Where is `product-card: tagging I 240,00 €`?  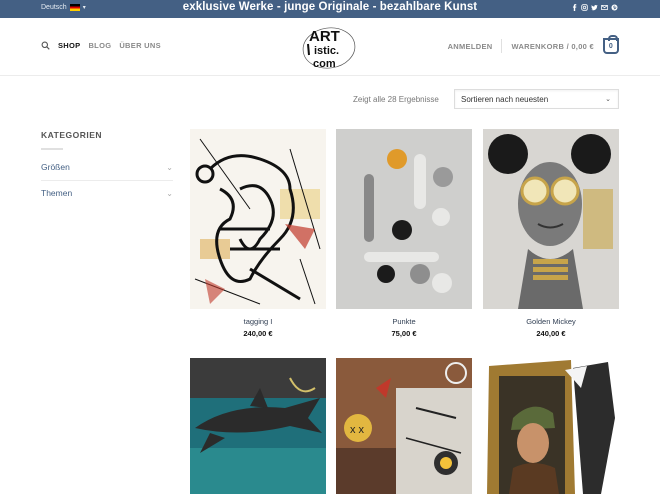
product-card: tagging I 240,00 € is located at coordinates (258, 233).